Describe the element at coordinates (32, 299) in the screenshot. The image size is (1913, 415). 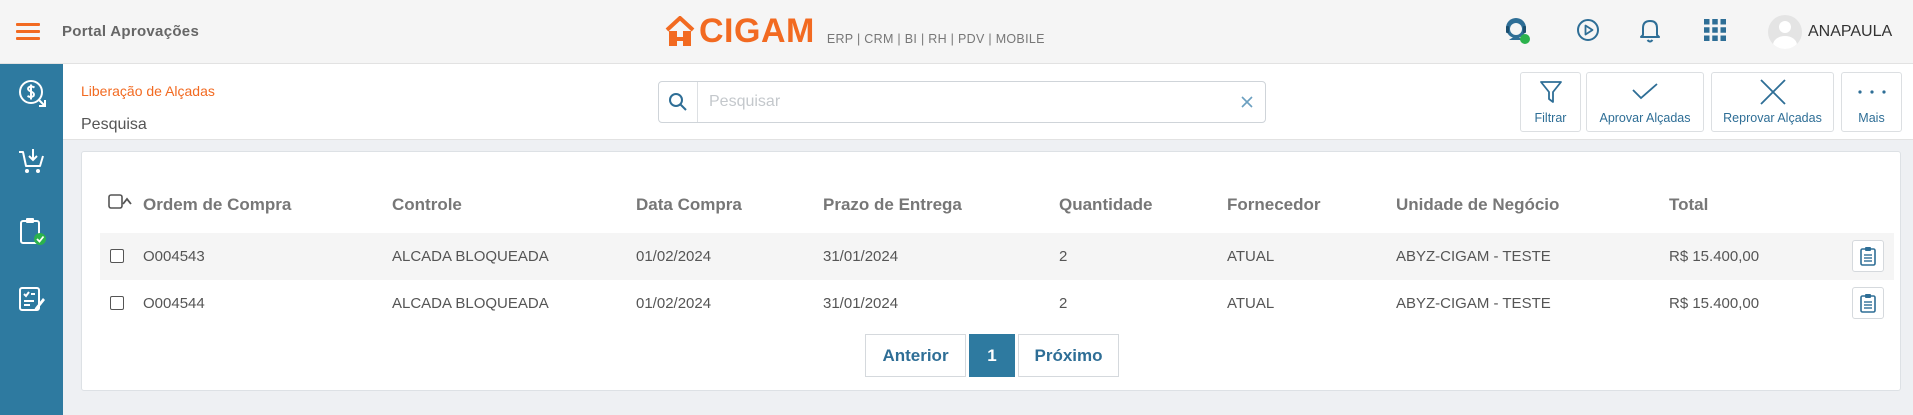
I see `checklist-edit-icon` at that location.